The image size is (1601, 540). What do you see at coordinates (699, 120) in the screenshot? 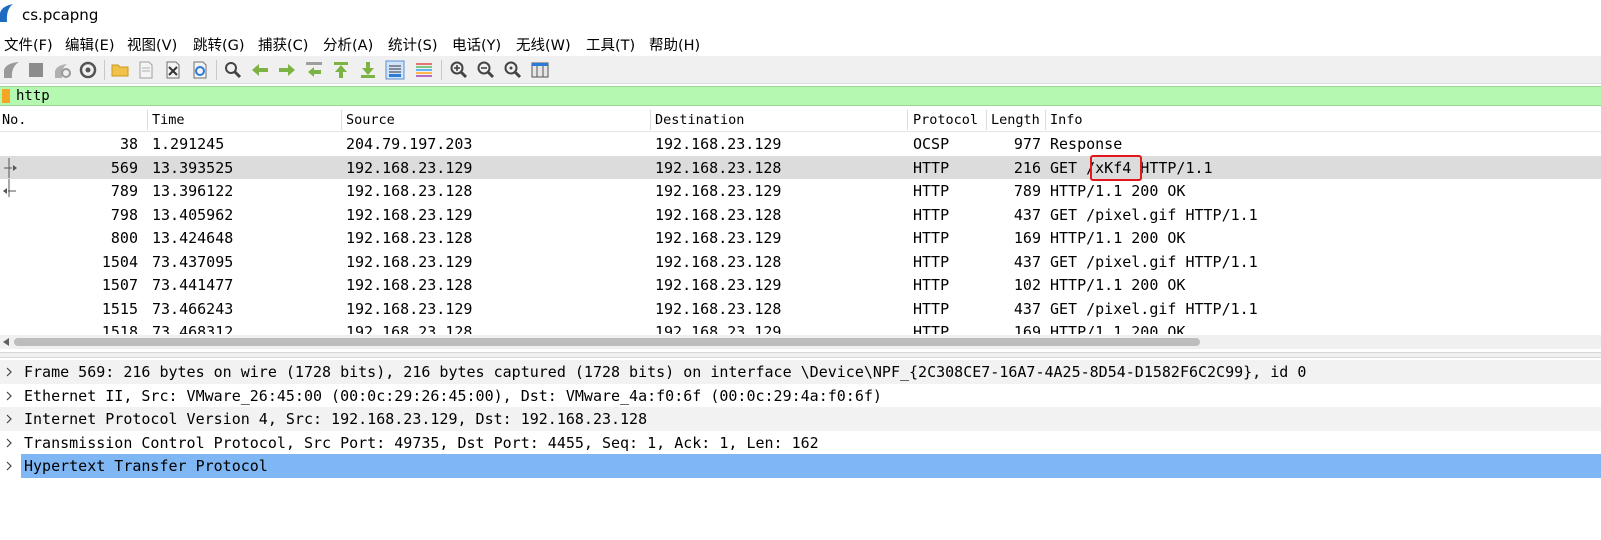
I see `column-header-destination: Destination` at bounding box center [699, 120].